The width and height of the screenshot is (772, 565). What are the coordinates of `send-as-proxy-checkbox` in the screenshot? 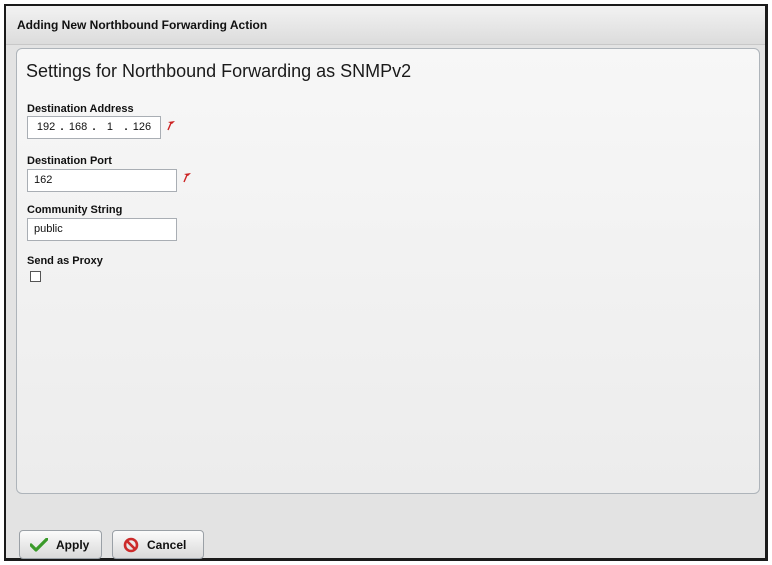 It's located at (35, 276).